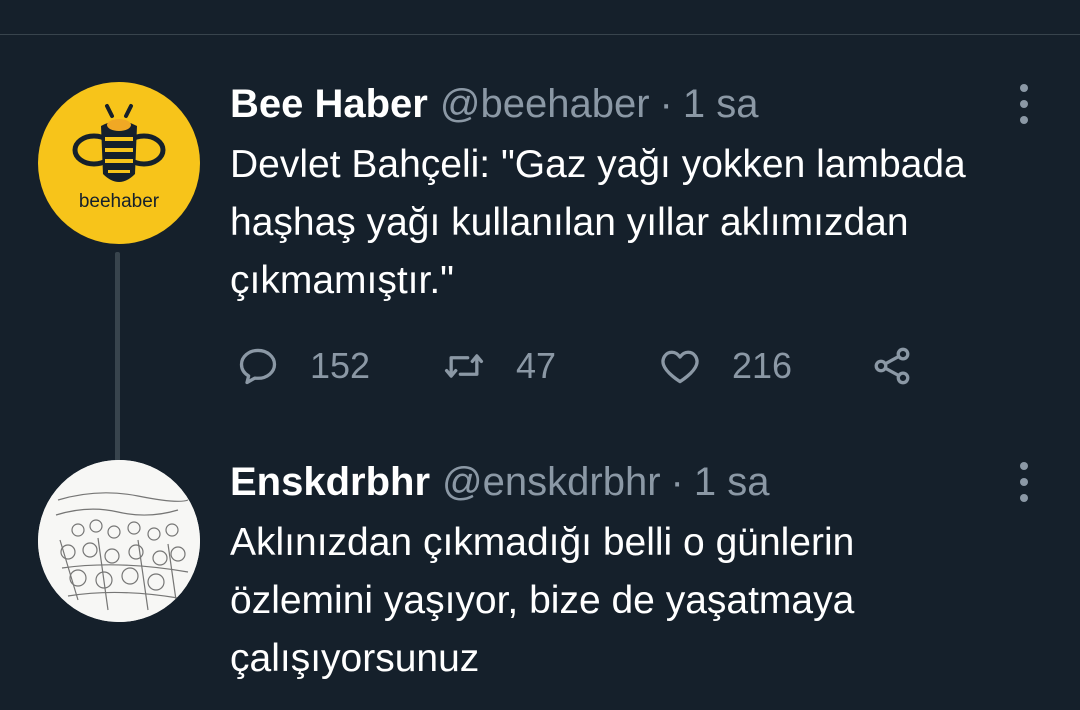  I want to click on user-handle: @enskdrbhr, so click(551, 482).